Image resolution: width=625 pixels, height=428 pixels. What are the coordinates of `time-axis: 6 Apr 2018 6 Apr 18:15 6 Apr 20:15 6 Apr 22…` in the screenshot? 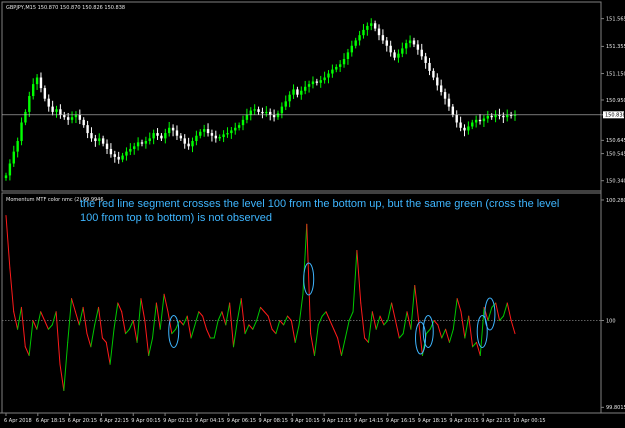 It's located at (275, 418).